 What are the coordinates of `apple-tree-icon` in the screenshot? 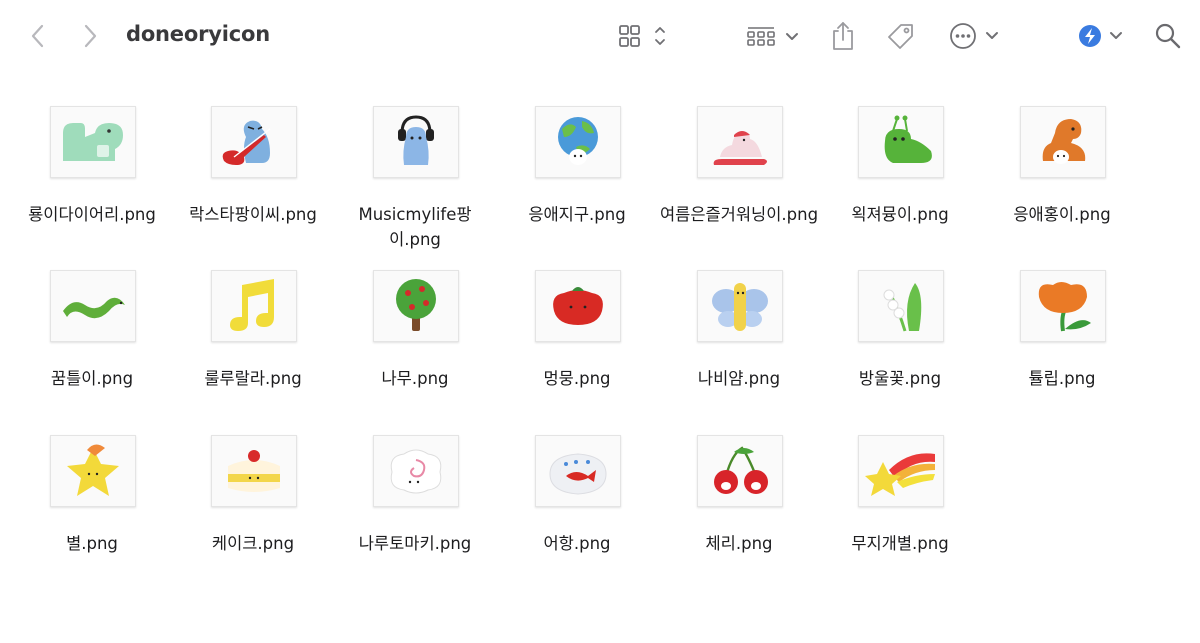 It's located at (416, 305).